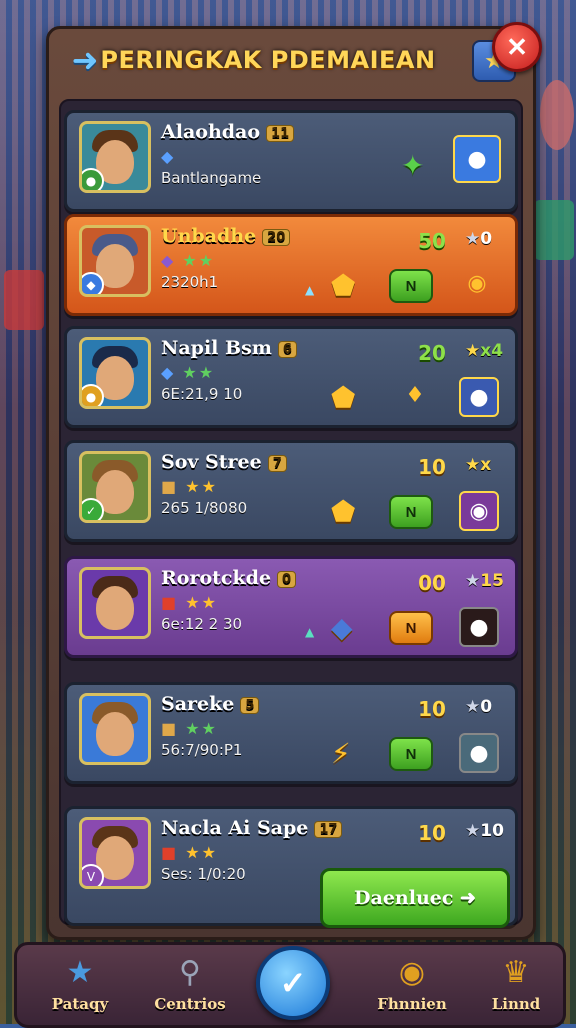 This screenshot has height=1028, width=576. I want to click on player-icons: ◆, so click(168, 156).